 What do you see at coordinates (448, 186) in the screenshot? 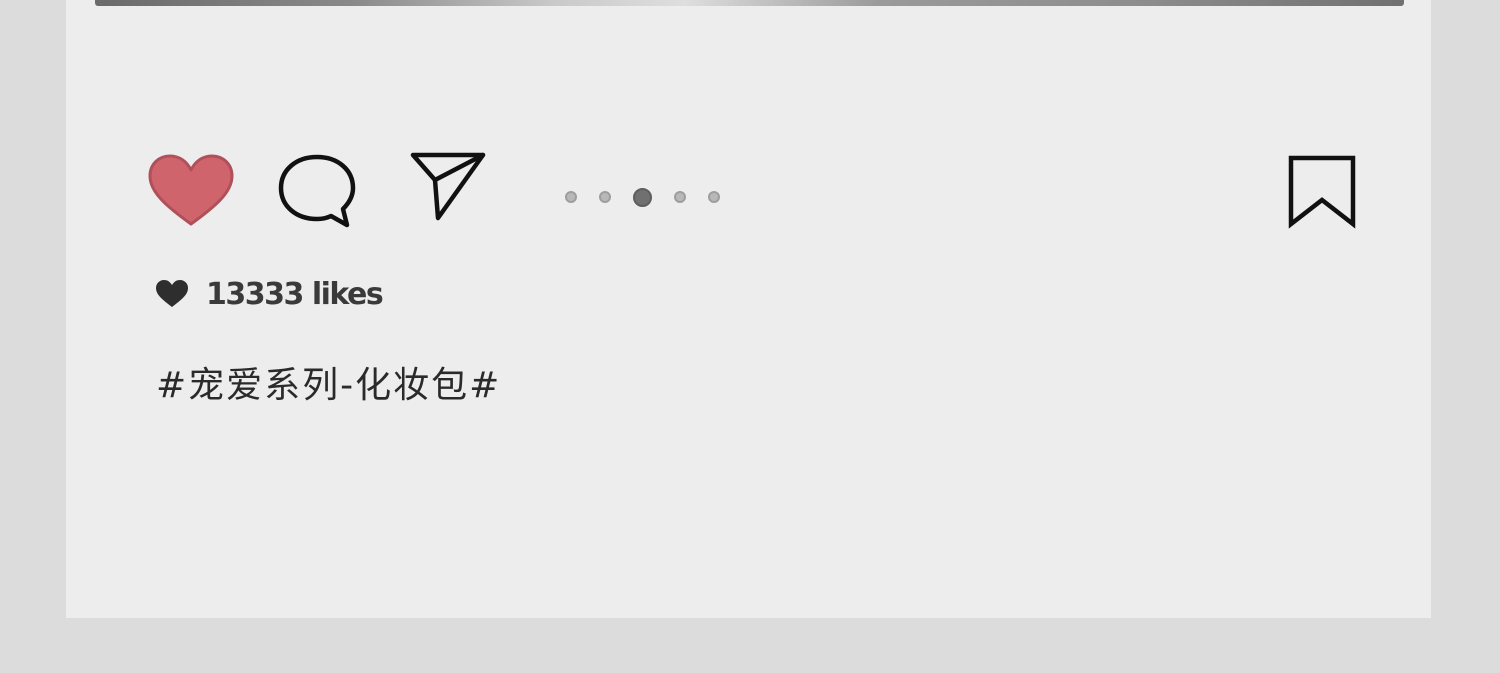
I see `paper-plane-icon` at bounding box center [448, 186].